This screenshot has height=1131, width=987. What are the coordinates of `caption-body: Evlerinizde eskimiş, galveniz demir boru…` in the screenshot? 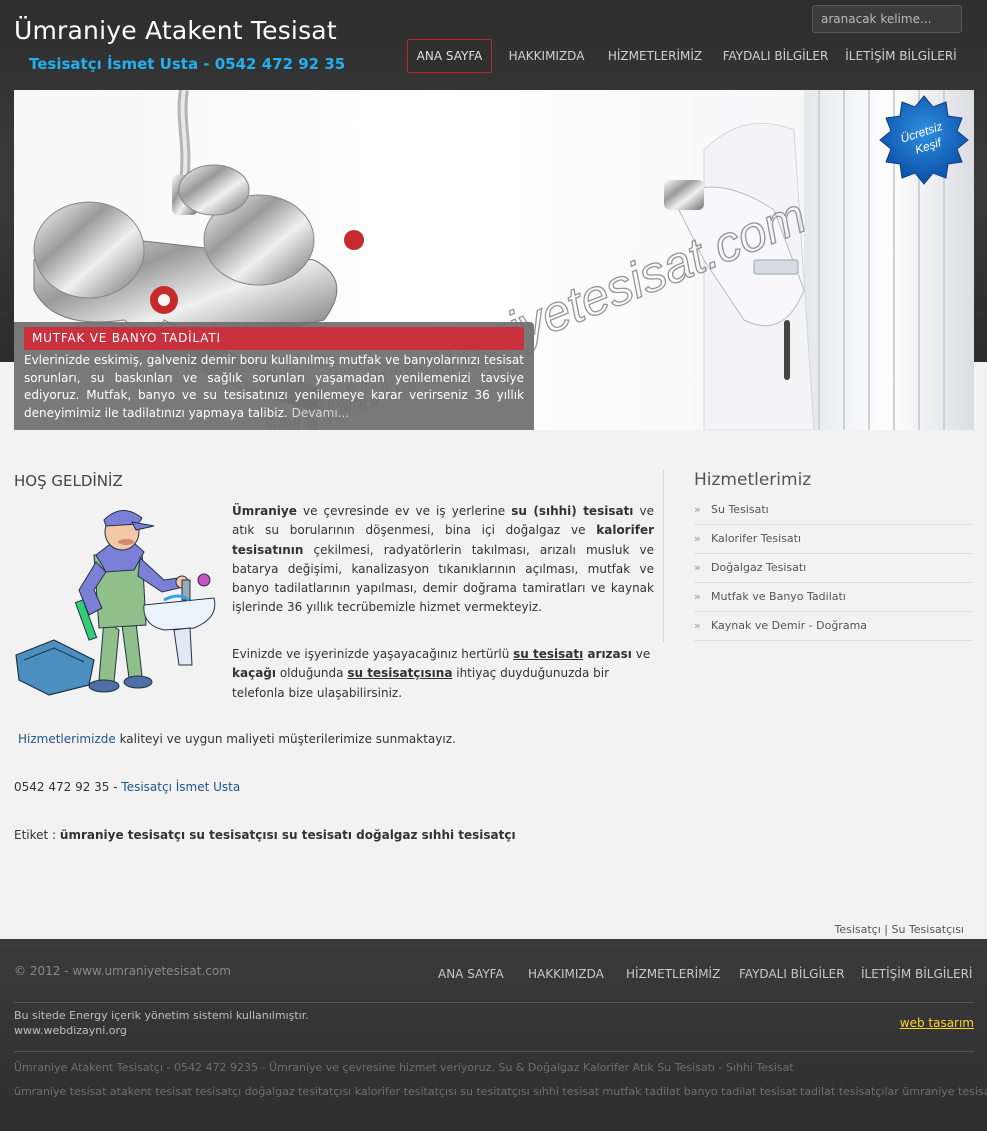 It's located at (274, 386).